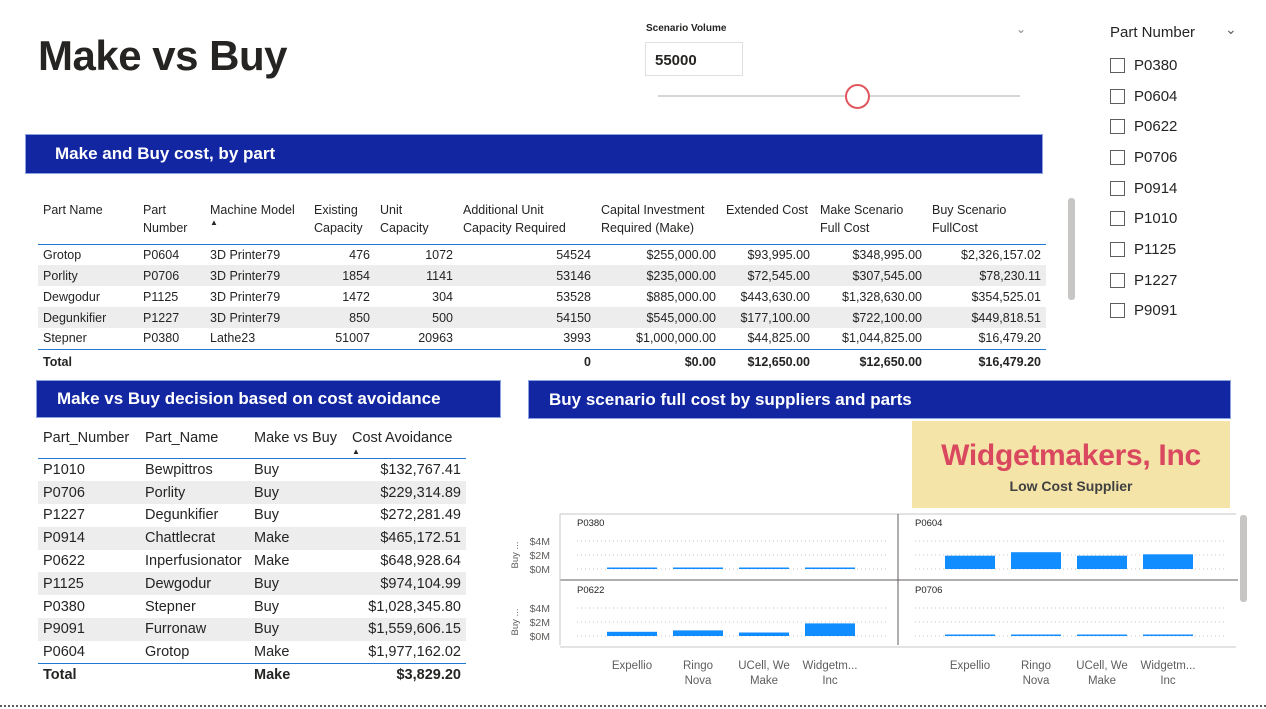 This screenshot has height=709, width=1266. I want to click on table-cell: 850, so click(342, 317).